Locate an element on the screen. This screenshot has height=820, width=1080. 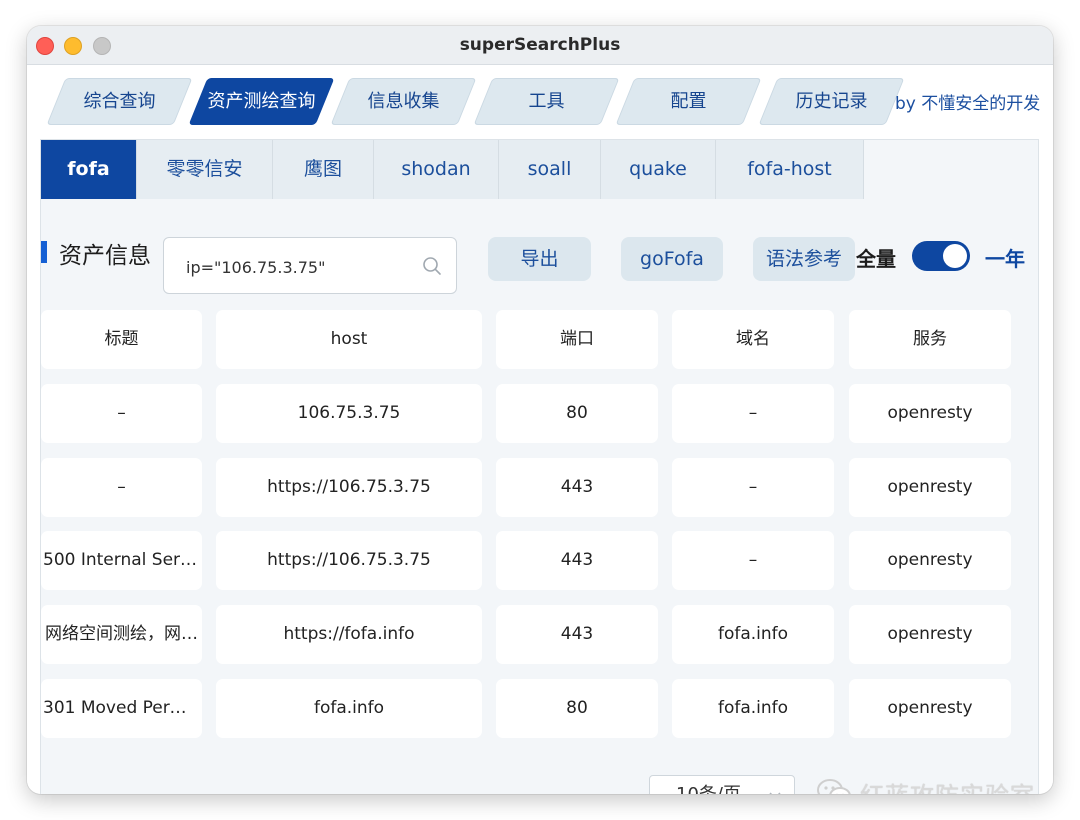
gofofa-button: goFofa is located at coordinates (672, 259).